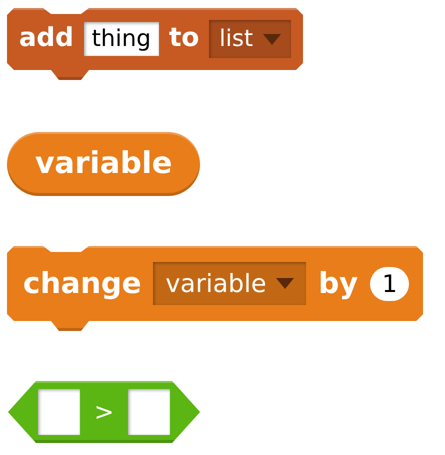 This screenshot has width=445, height=455. Describe the element at coordinates (390, 283) in the screenshot. I see `number-input: 1` at that location.